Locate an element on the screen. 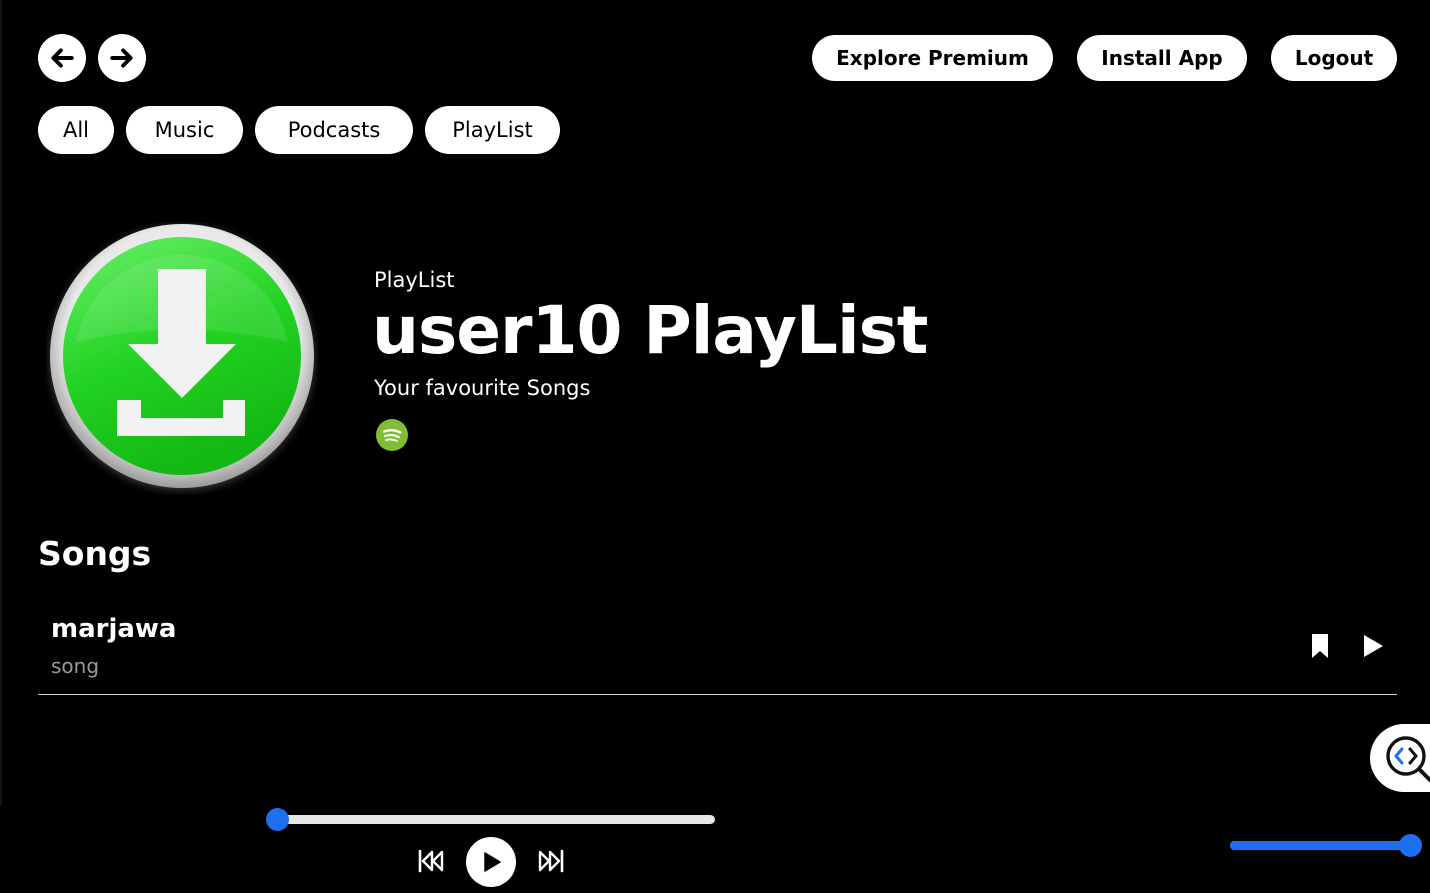 The image size is (1430, 893). volume-thumb is located at coordinates (1410, 845).